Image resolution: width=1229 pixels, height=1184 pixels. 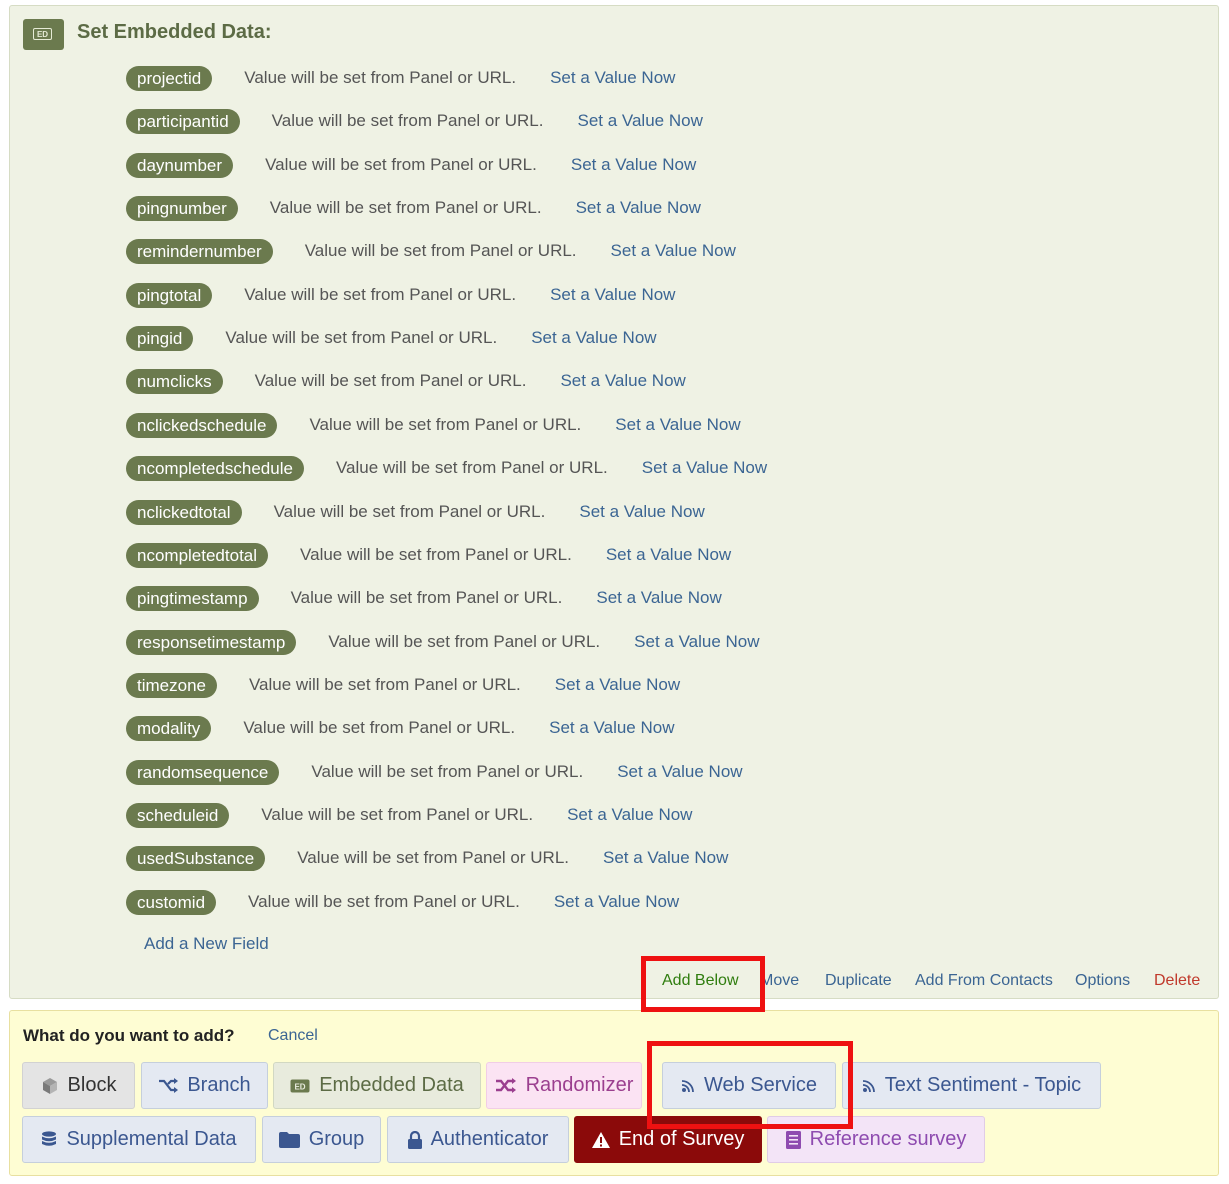 What do you see at coordinates (984, 983) in the screenshot?
I see `add-from-contacts-link: Add From Contacts` at bounding box center [984, 983].